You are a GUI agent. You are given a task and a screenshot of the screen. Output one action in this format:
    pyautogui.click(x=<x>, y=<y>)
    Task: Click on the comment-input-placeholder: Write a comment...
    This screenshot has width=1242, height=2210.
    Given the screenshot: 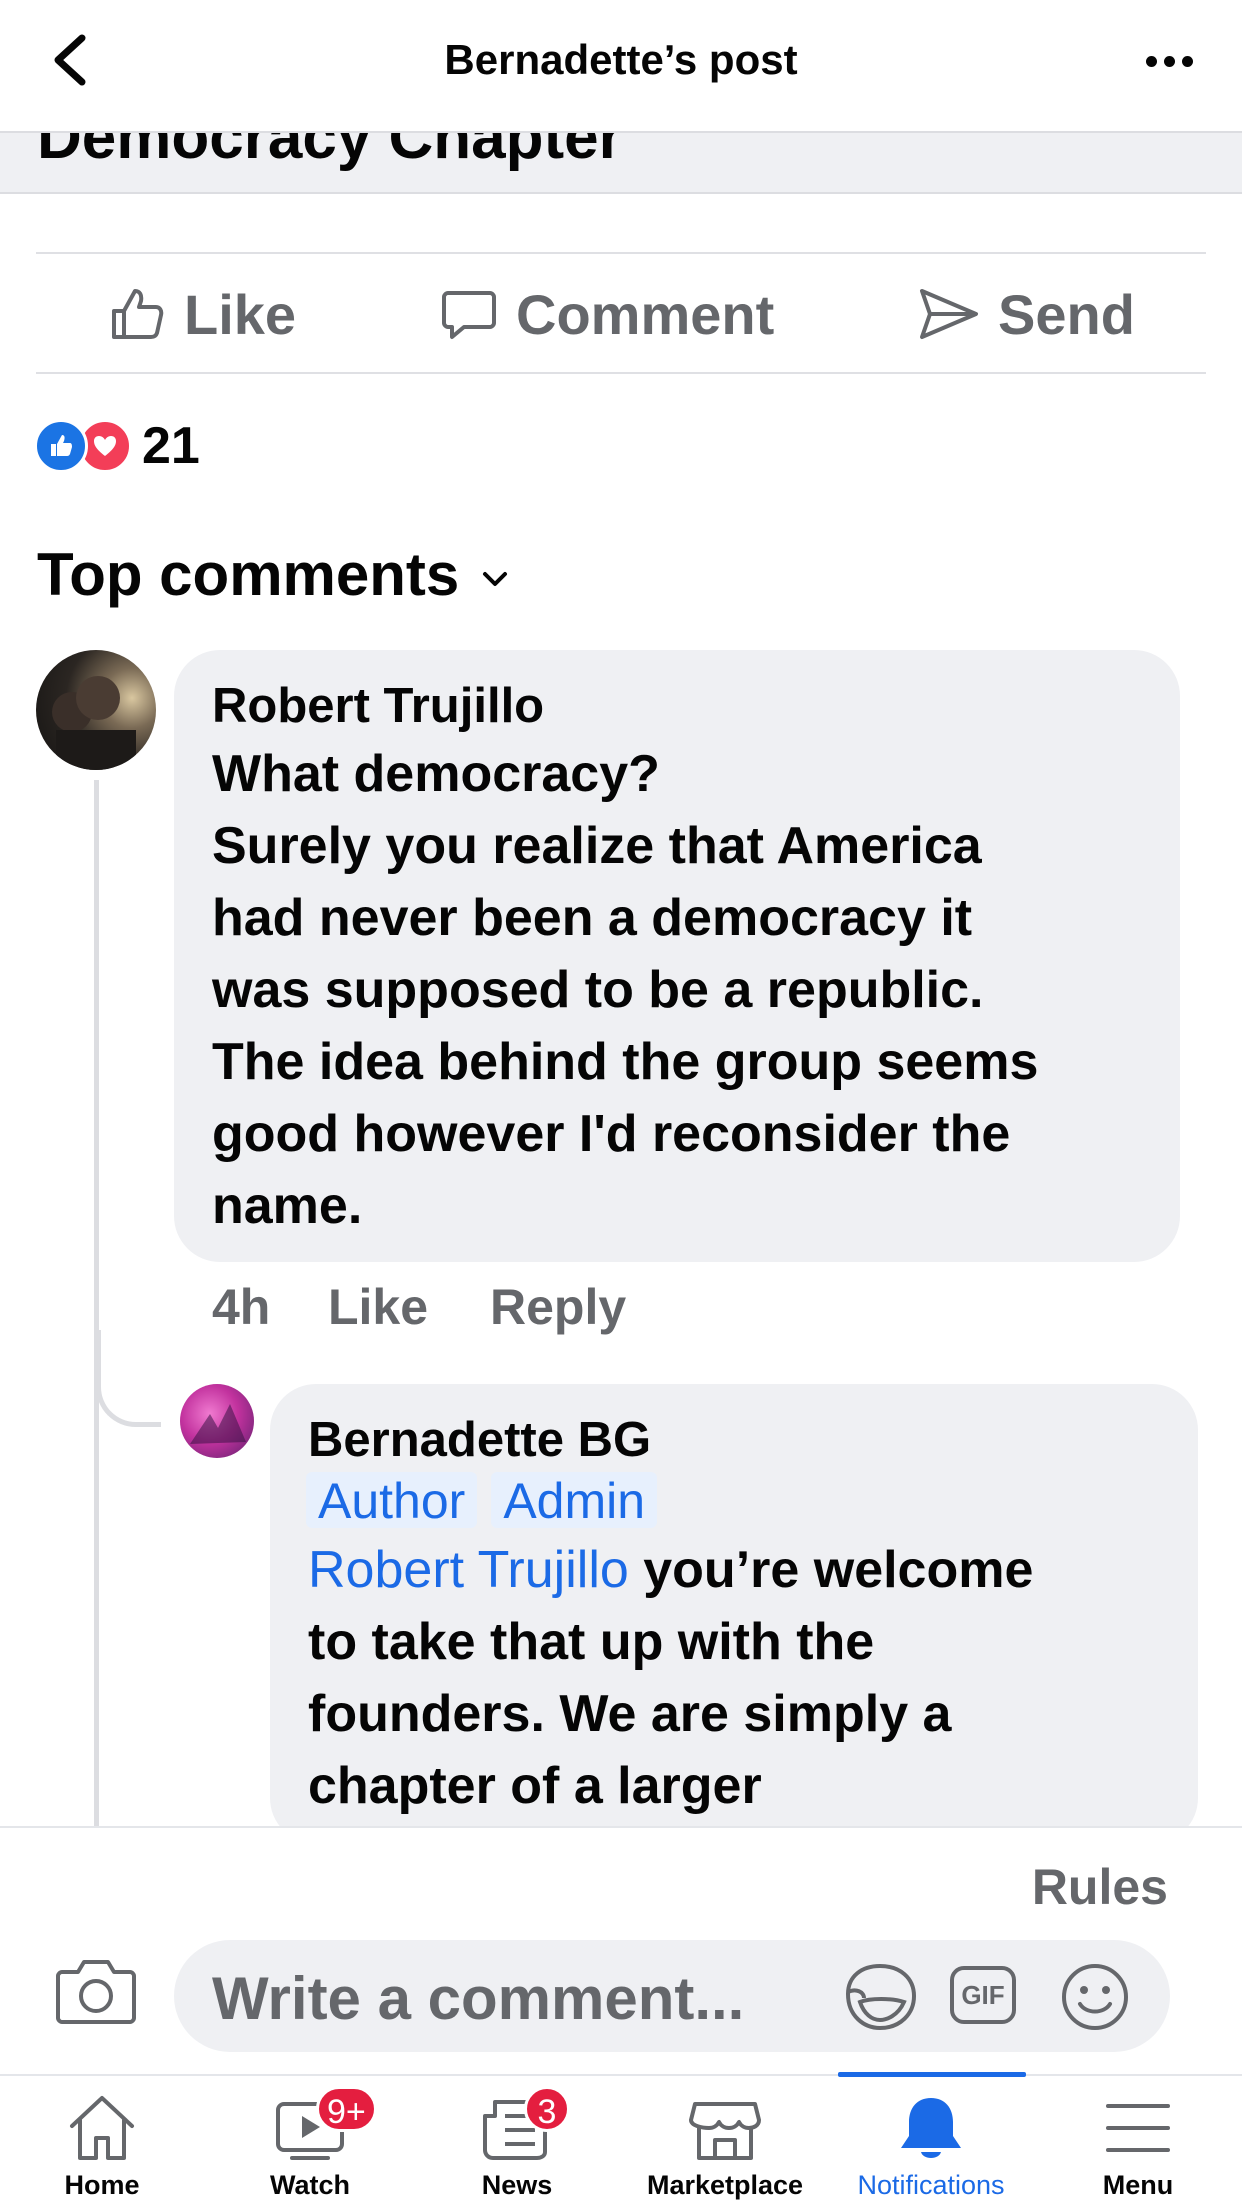 What is the action you would take?
    pyautogui.click(x=478, y=1998)
    